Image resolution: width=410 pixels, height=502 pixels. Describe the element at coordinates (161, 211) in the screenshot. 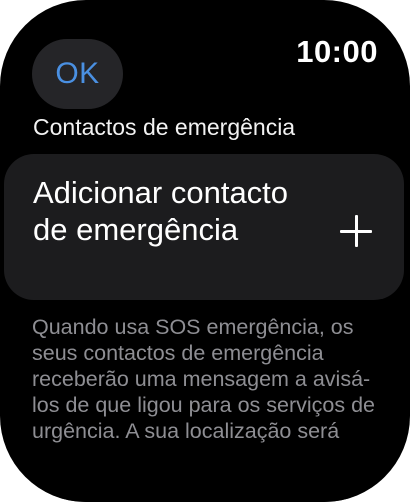

I see `add-emergency-contact-label: Adicionar contacto de emergência` at that location.